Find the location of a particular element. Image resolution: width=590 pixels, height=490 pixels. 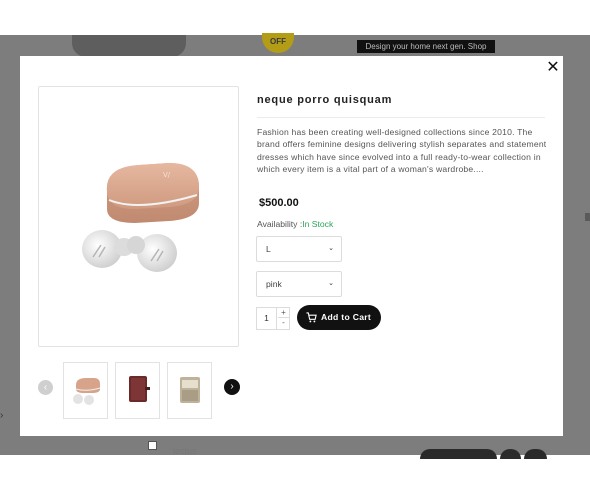

background-chevron-right-icon: › is located at coordinates (2, 415).